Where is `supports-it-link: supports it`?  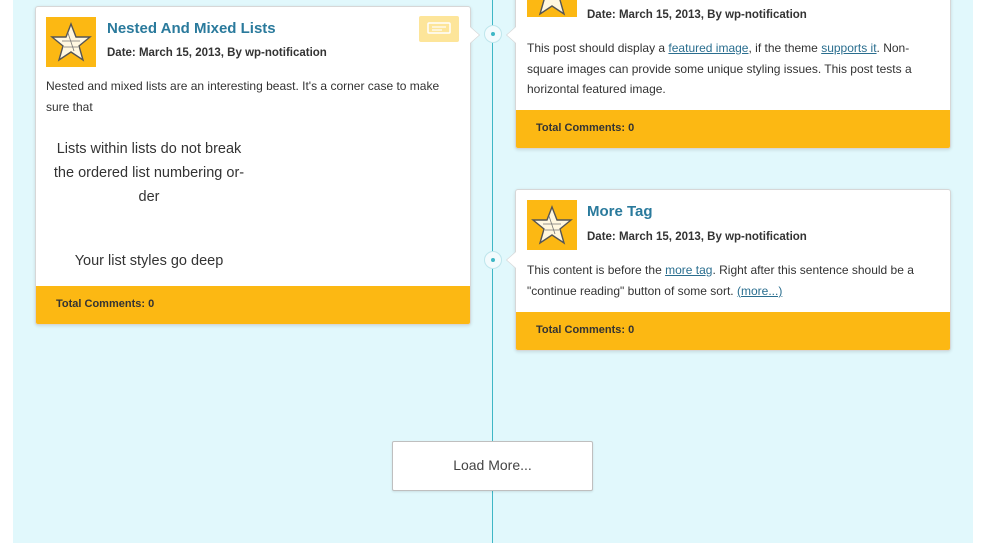 supports-it-link: supports it is located at coordinates (848, 48).